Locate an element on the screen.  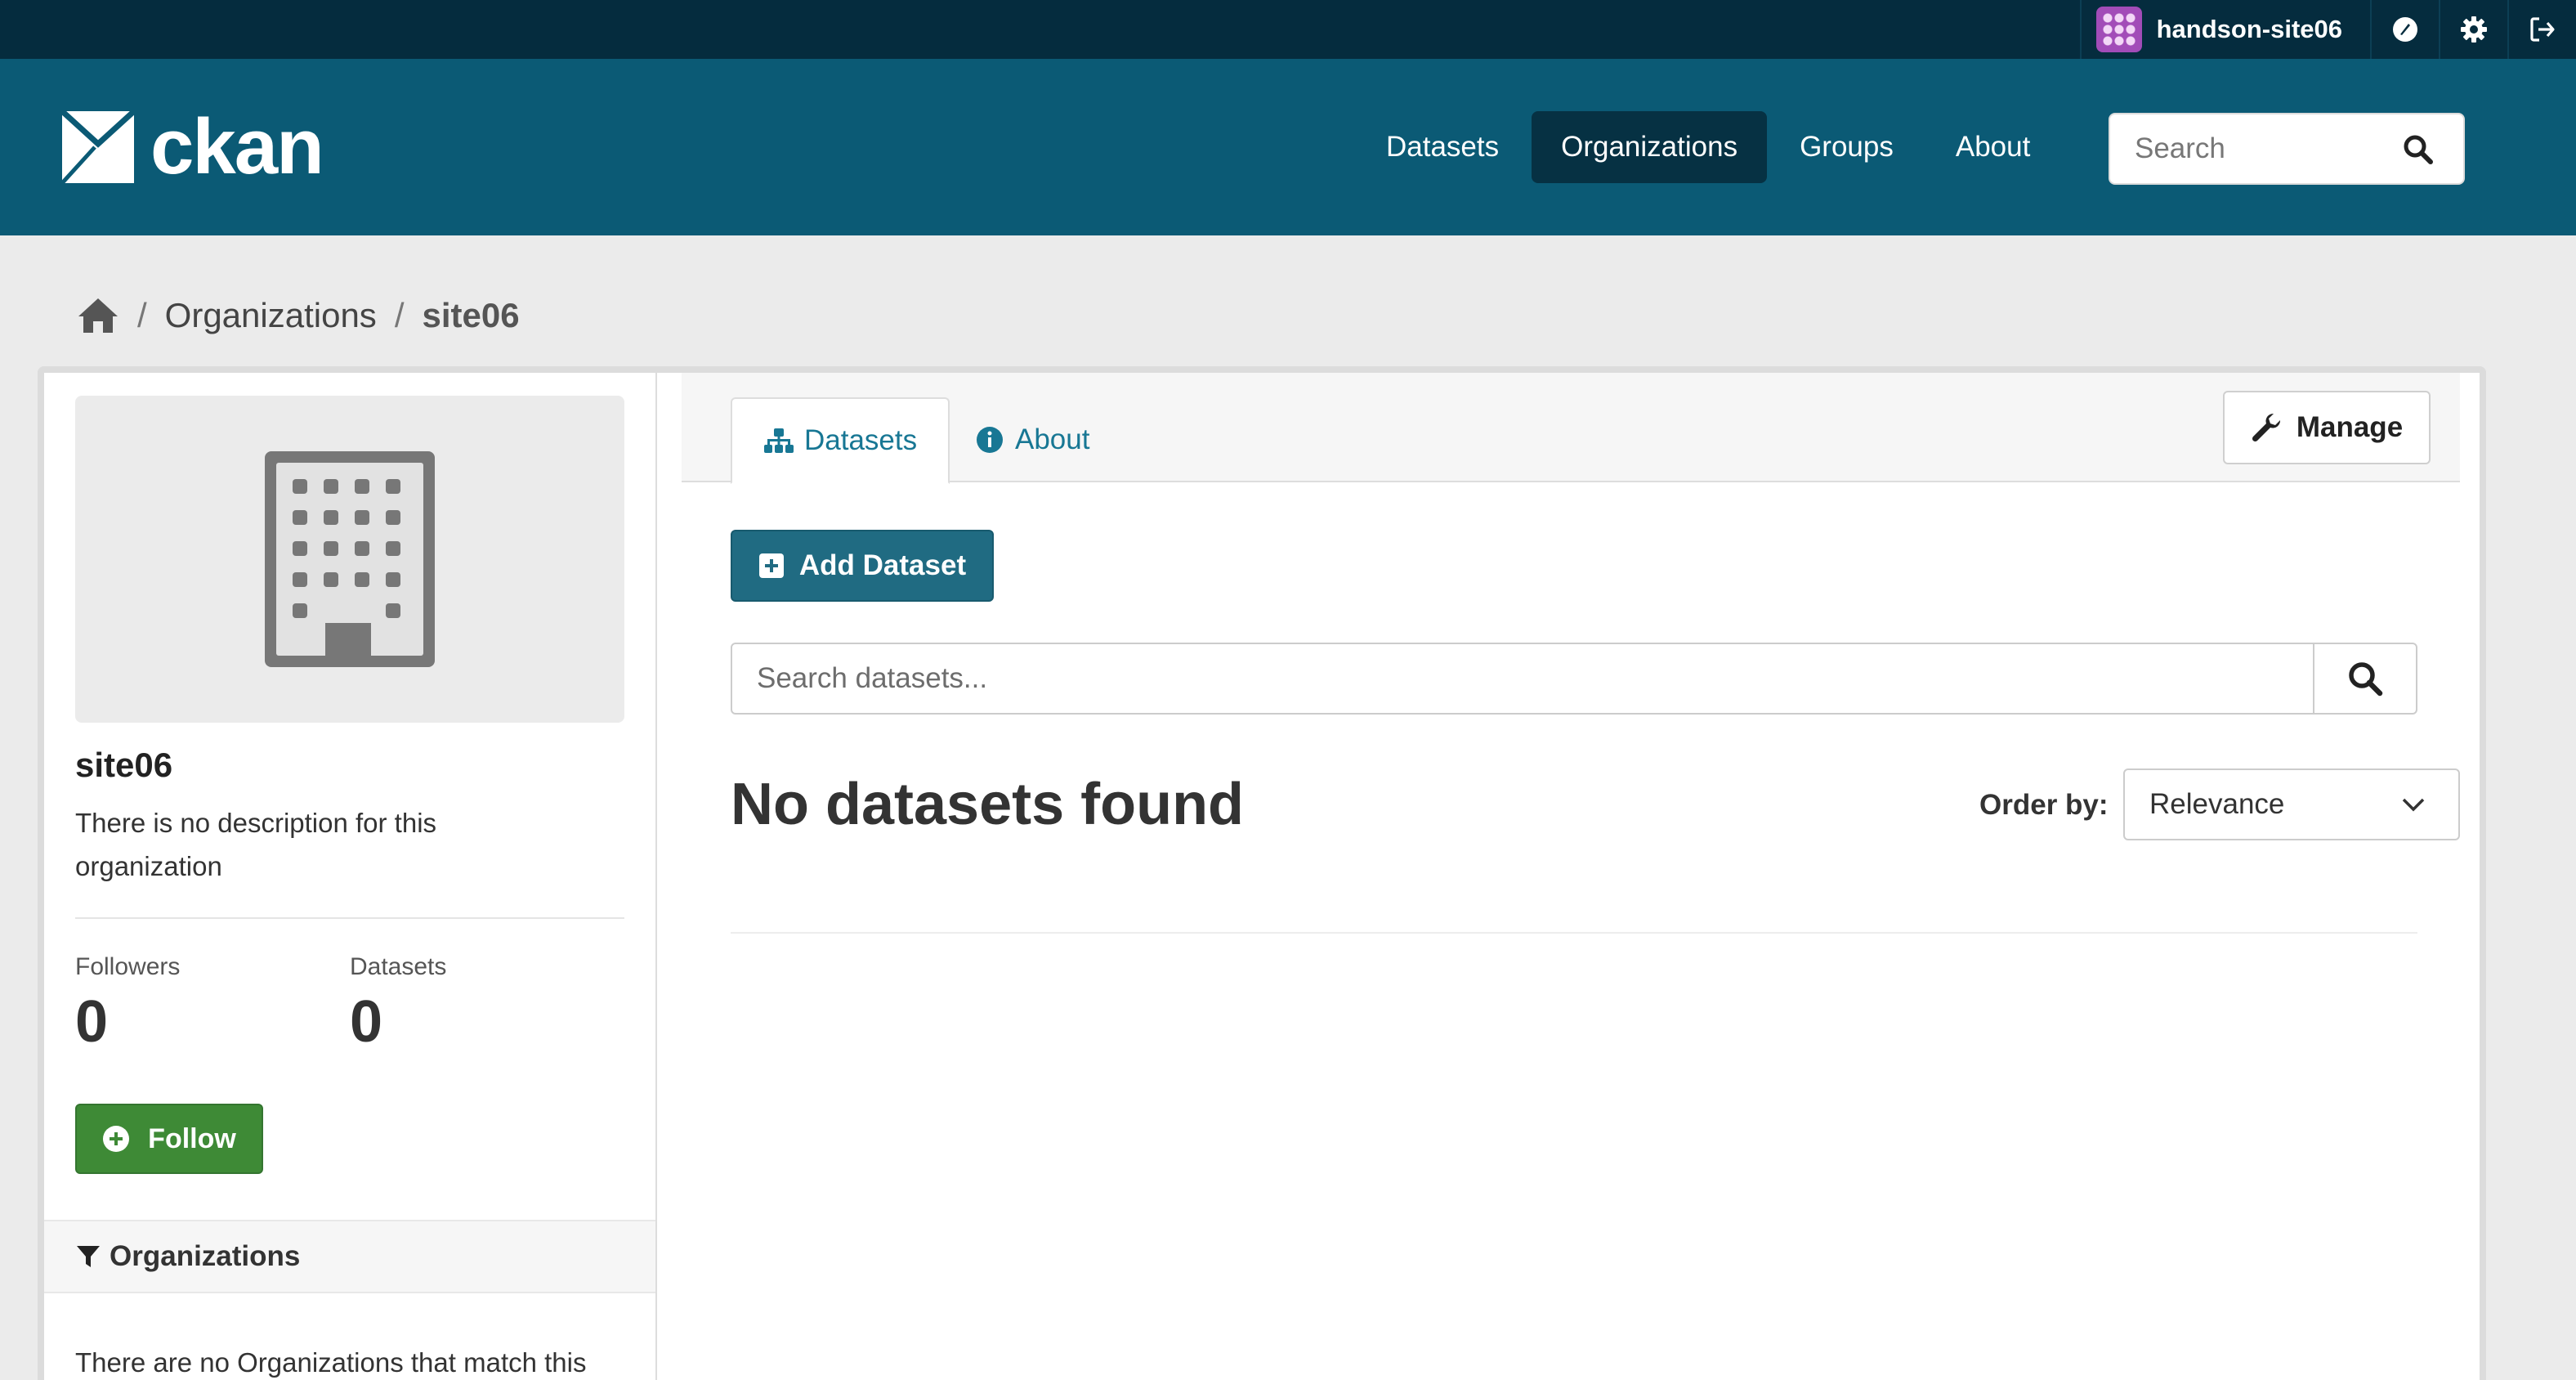
follow-button: Follow is located at coordinates (169, 1139).